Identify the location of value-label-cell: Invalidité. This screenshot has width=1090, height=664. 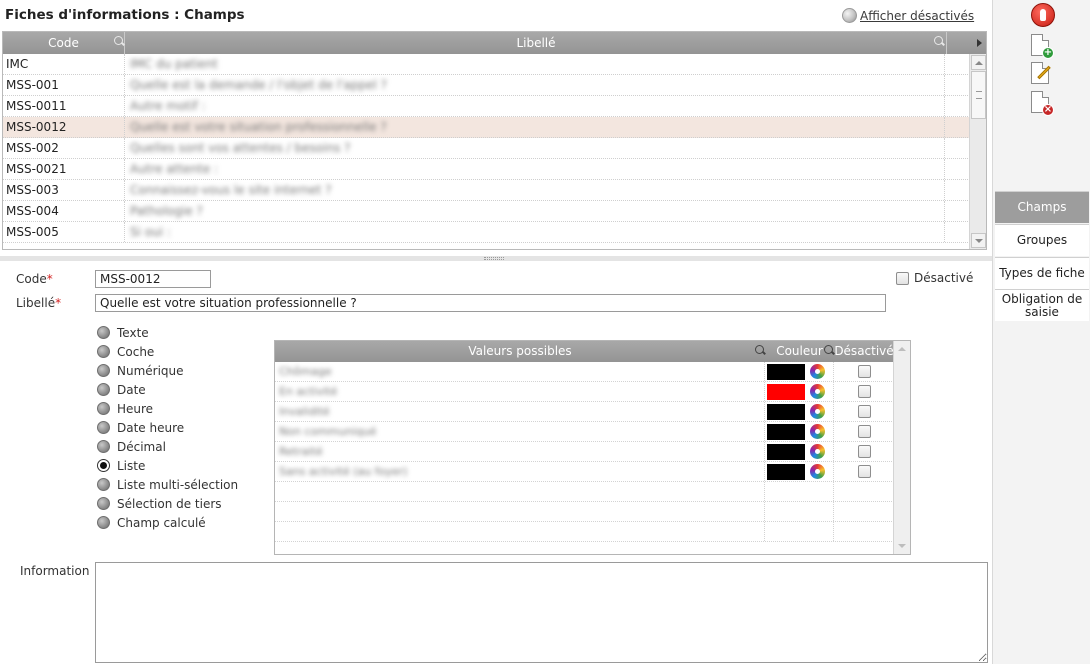
(520, 411).